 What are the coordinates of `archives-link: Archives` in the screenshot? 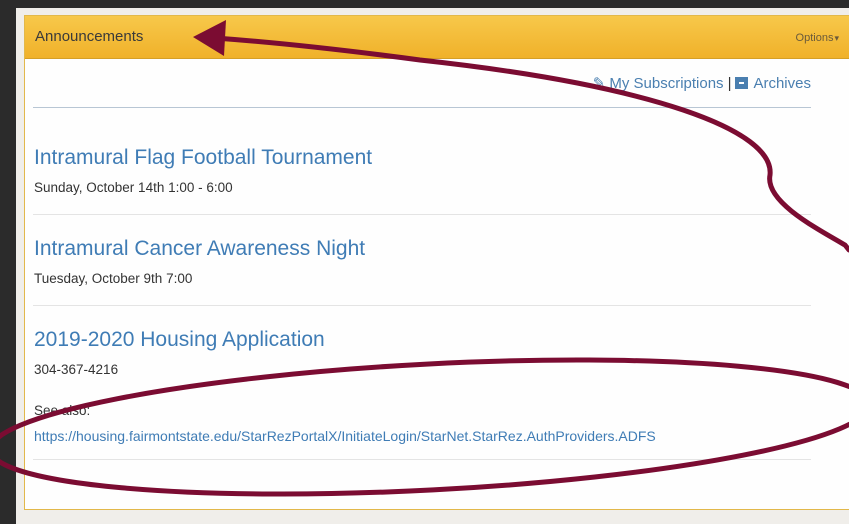 It's located at (782, 83).